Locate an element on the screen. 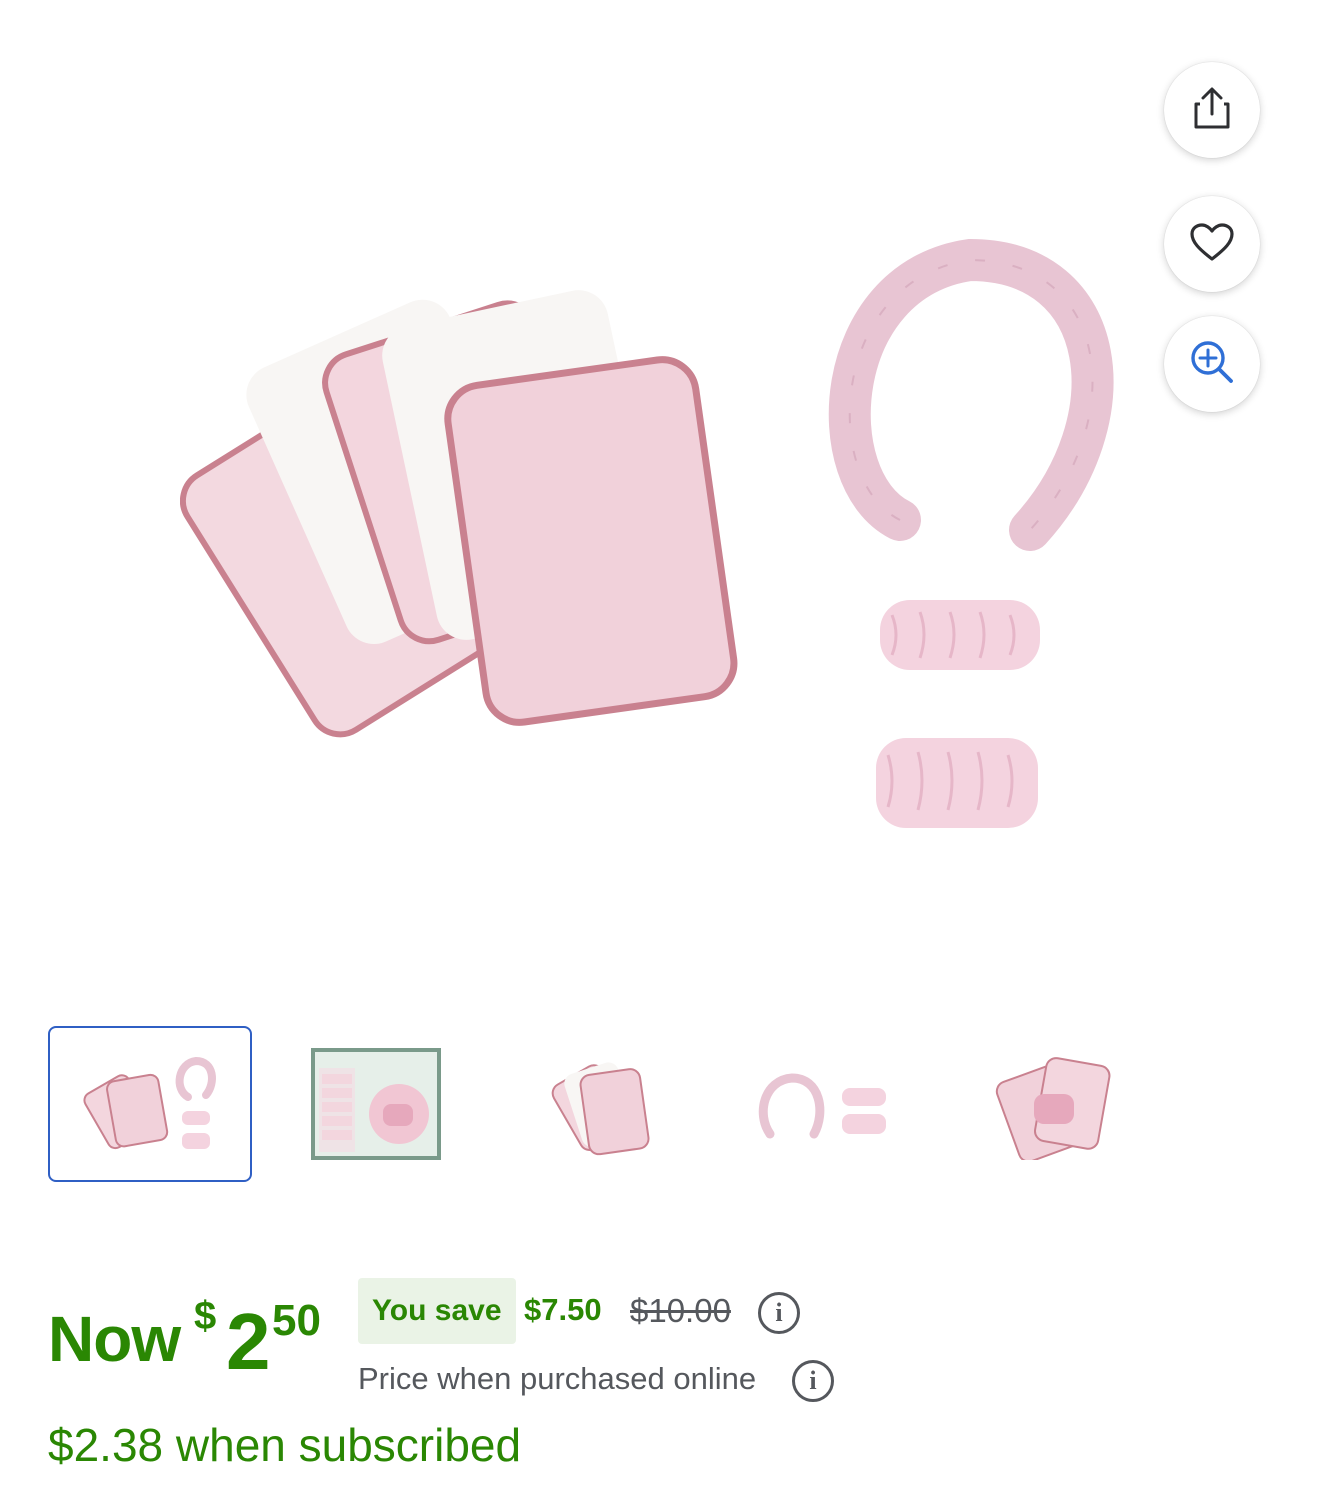  currency-symbol: $ is located at coordinates (205, 1316).